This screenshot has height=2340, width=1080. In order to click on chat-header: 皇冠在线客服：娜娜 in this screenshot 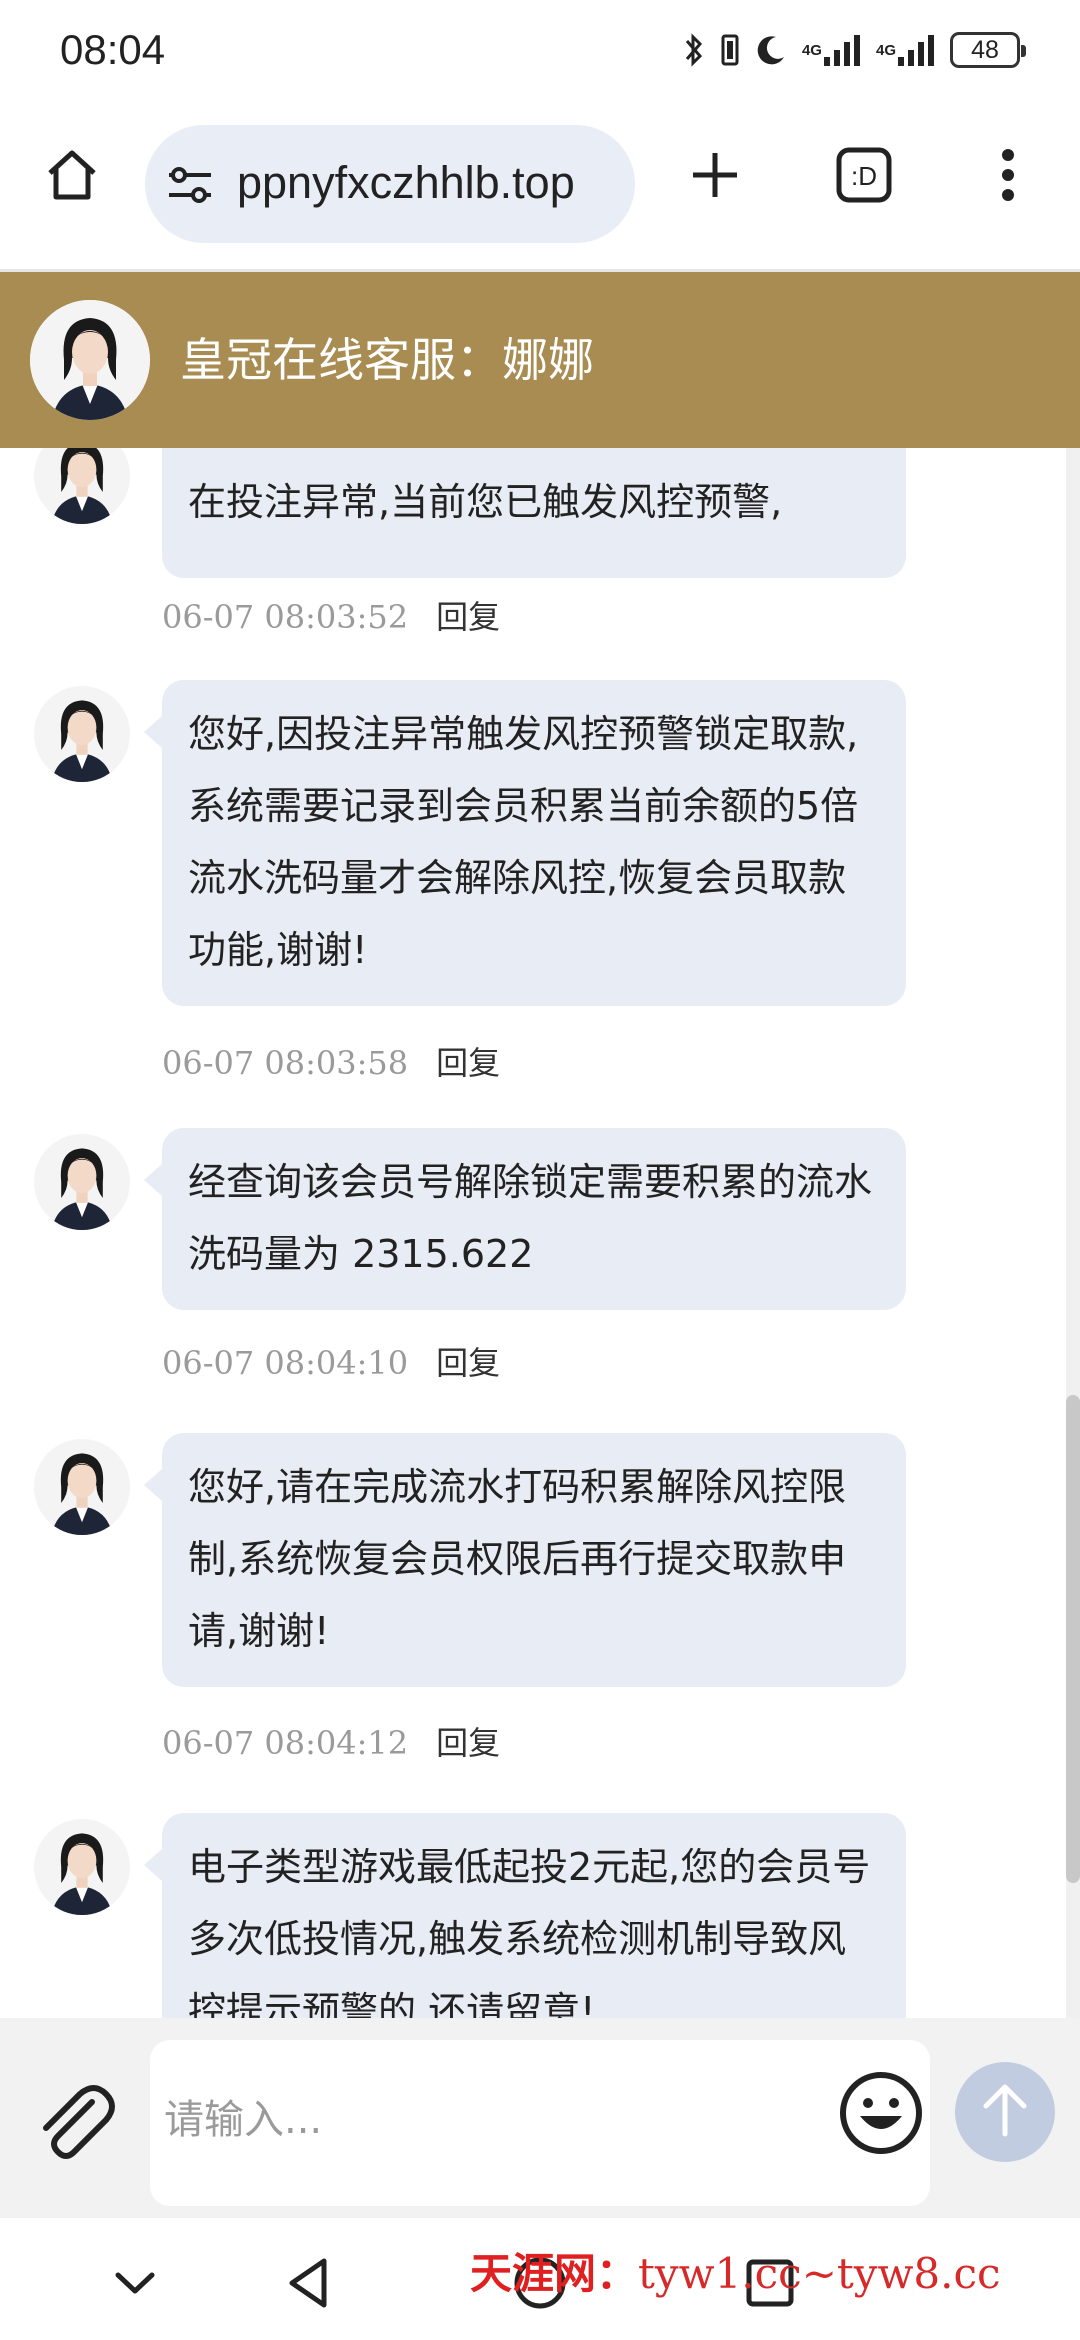, I will do `click(540, 360)`.